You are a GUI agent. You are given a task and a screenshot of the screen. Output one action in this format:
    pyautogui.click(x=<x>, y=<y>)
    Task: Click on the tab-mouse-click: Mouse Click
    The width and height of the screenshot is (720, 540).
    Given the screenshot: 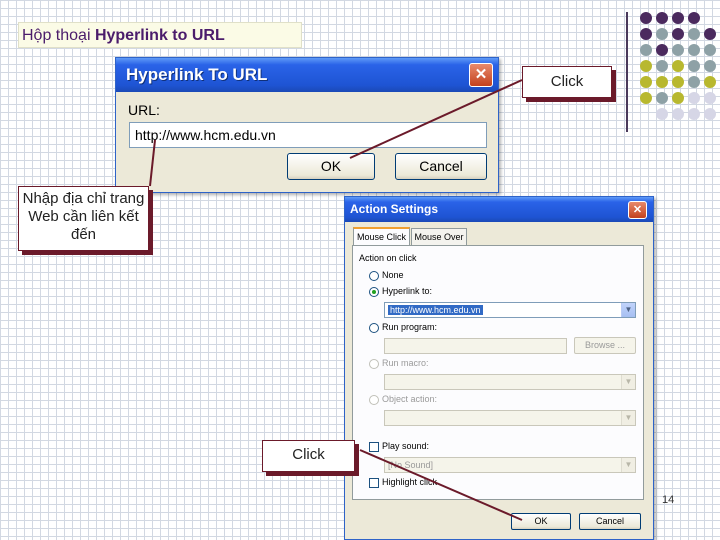 What is the action you would take?
    pyautogui.click(x=381, y=236)
    